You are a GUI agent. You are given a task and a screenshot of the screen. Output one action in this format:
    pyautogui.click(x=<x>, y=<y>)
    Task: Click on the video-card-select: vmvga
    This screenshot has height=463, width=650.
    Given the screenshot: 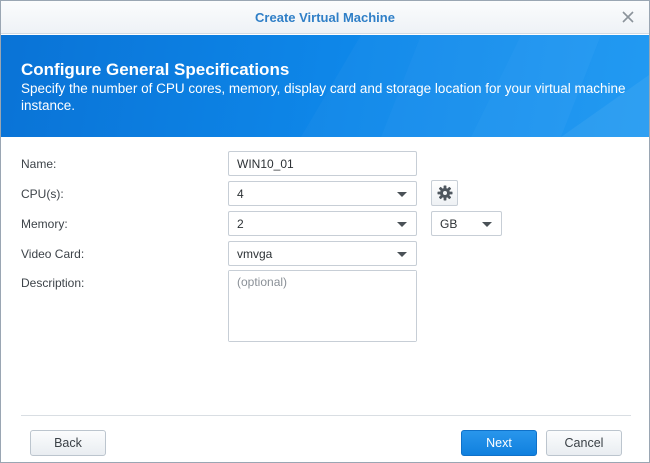 What is the action you would take?
    pyautogui.click(x=322, y=253)
    